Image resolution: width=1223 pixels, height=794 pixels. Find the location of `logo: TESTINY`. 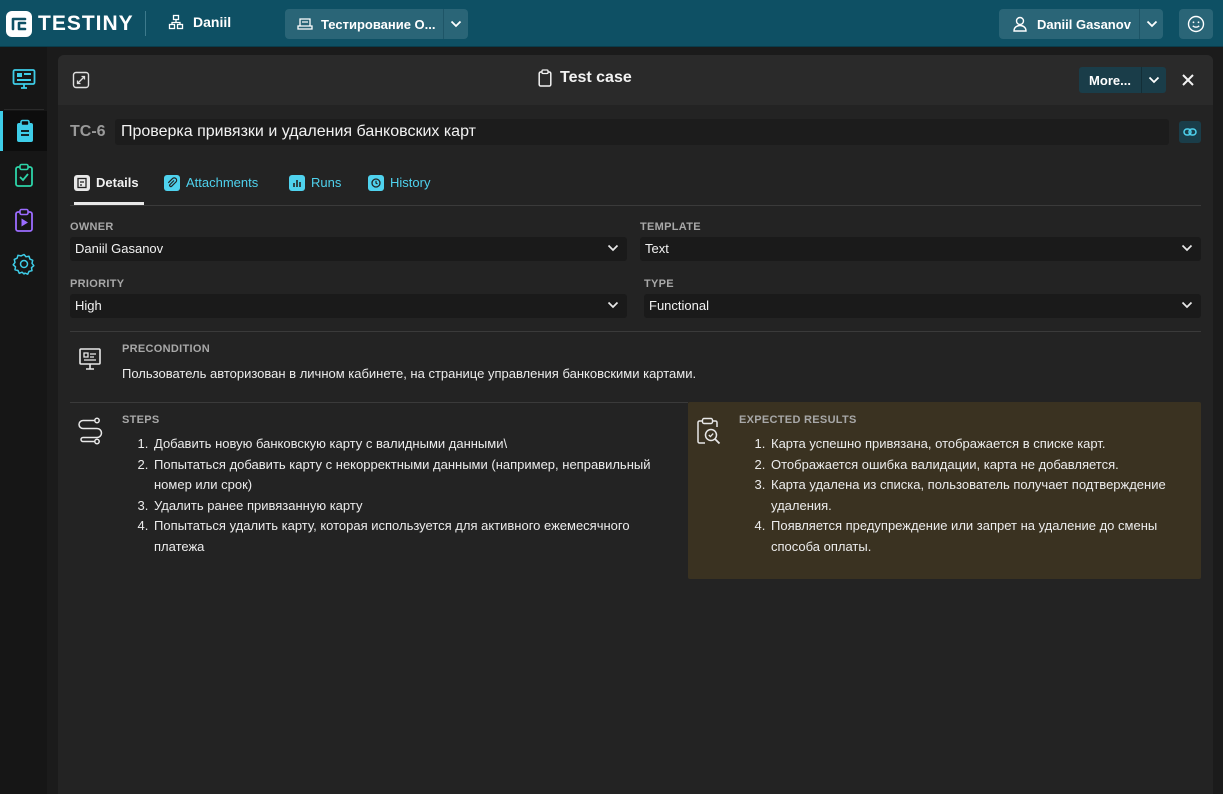

logo: TESTINY is located at coordinates (70, 24).